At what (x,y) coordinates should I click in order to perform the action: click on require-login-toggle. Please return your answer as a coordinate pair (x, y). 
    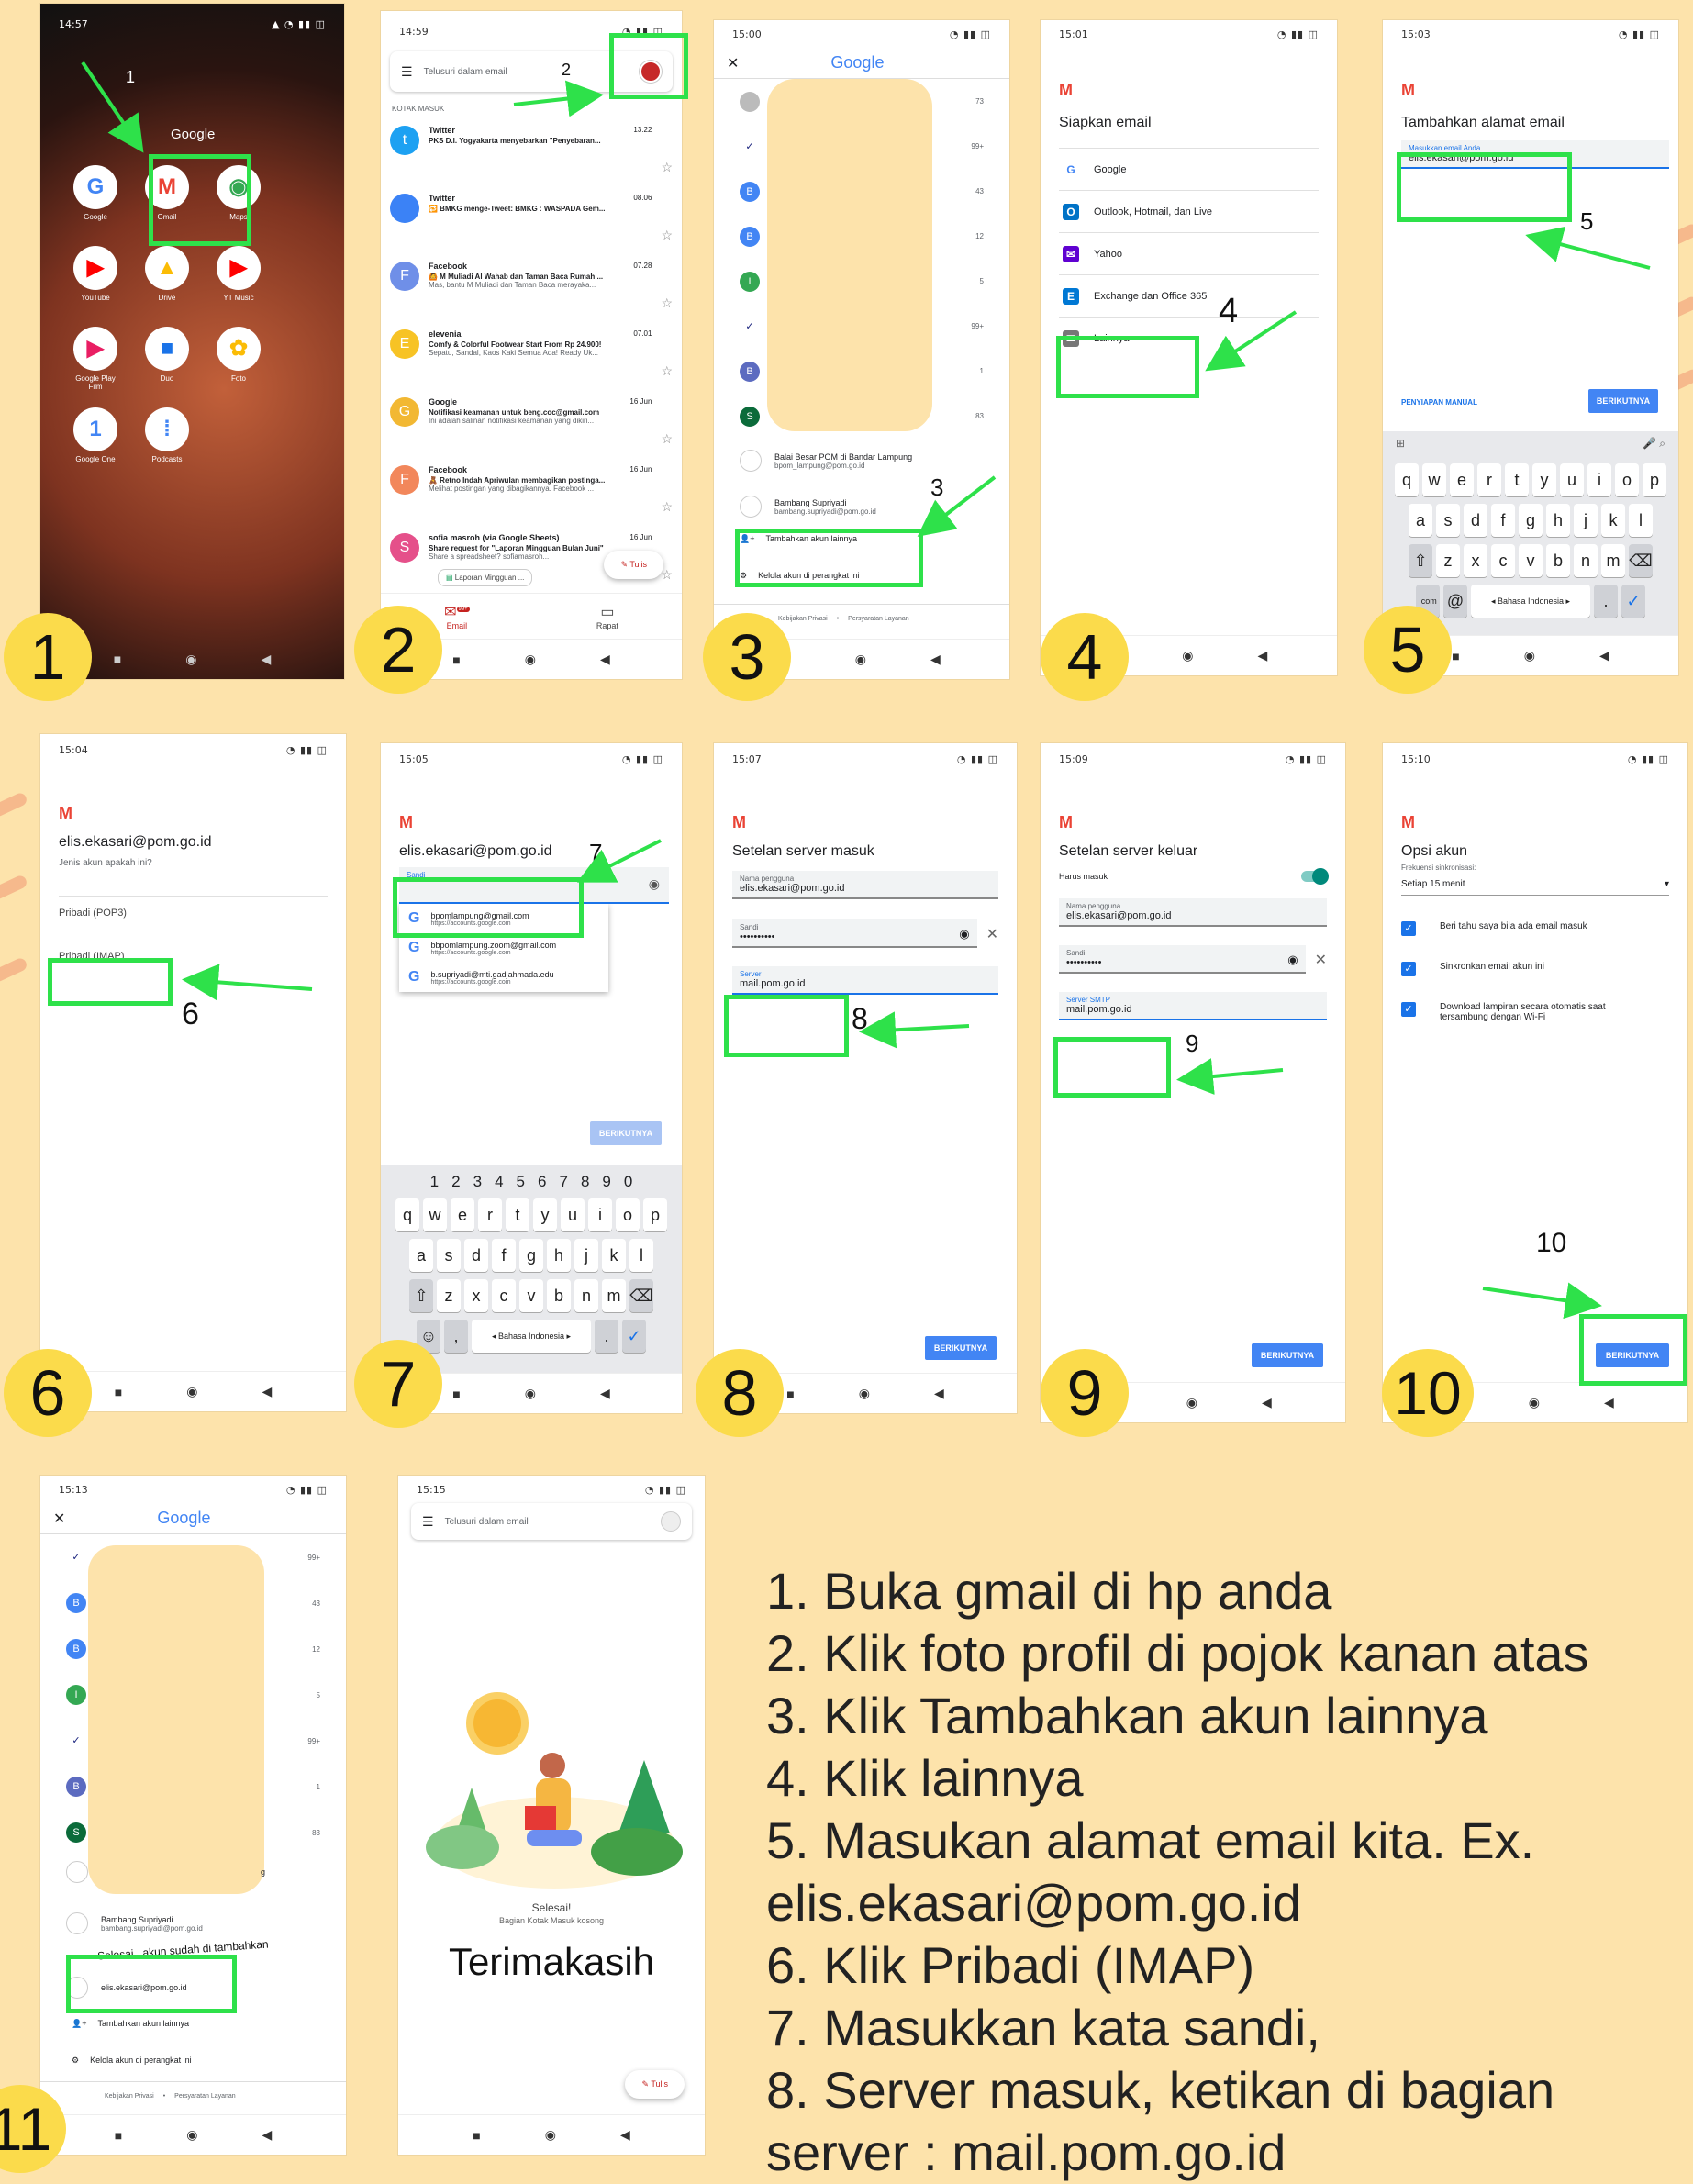
    Looking at the image, I should click on (1315, 876).